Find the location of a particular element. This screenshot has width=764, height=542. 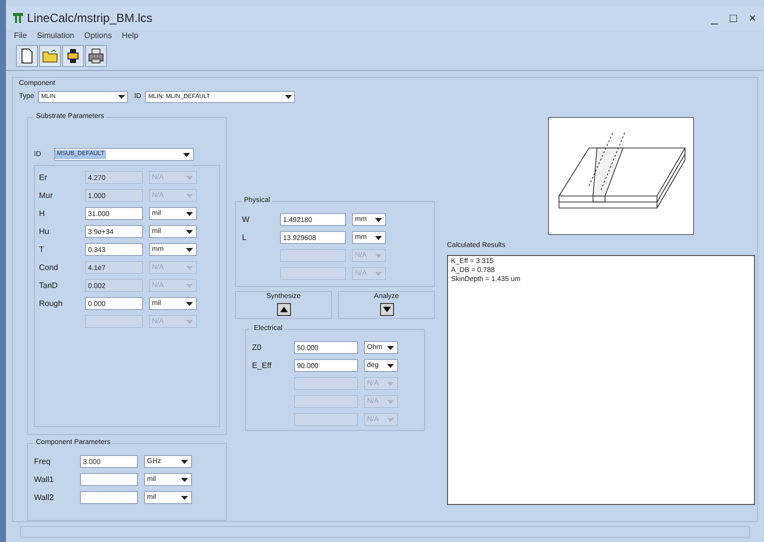

field-label: L is located at coordinates (245, 238).